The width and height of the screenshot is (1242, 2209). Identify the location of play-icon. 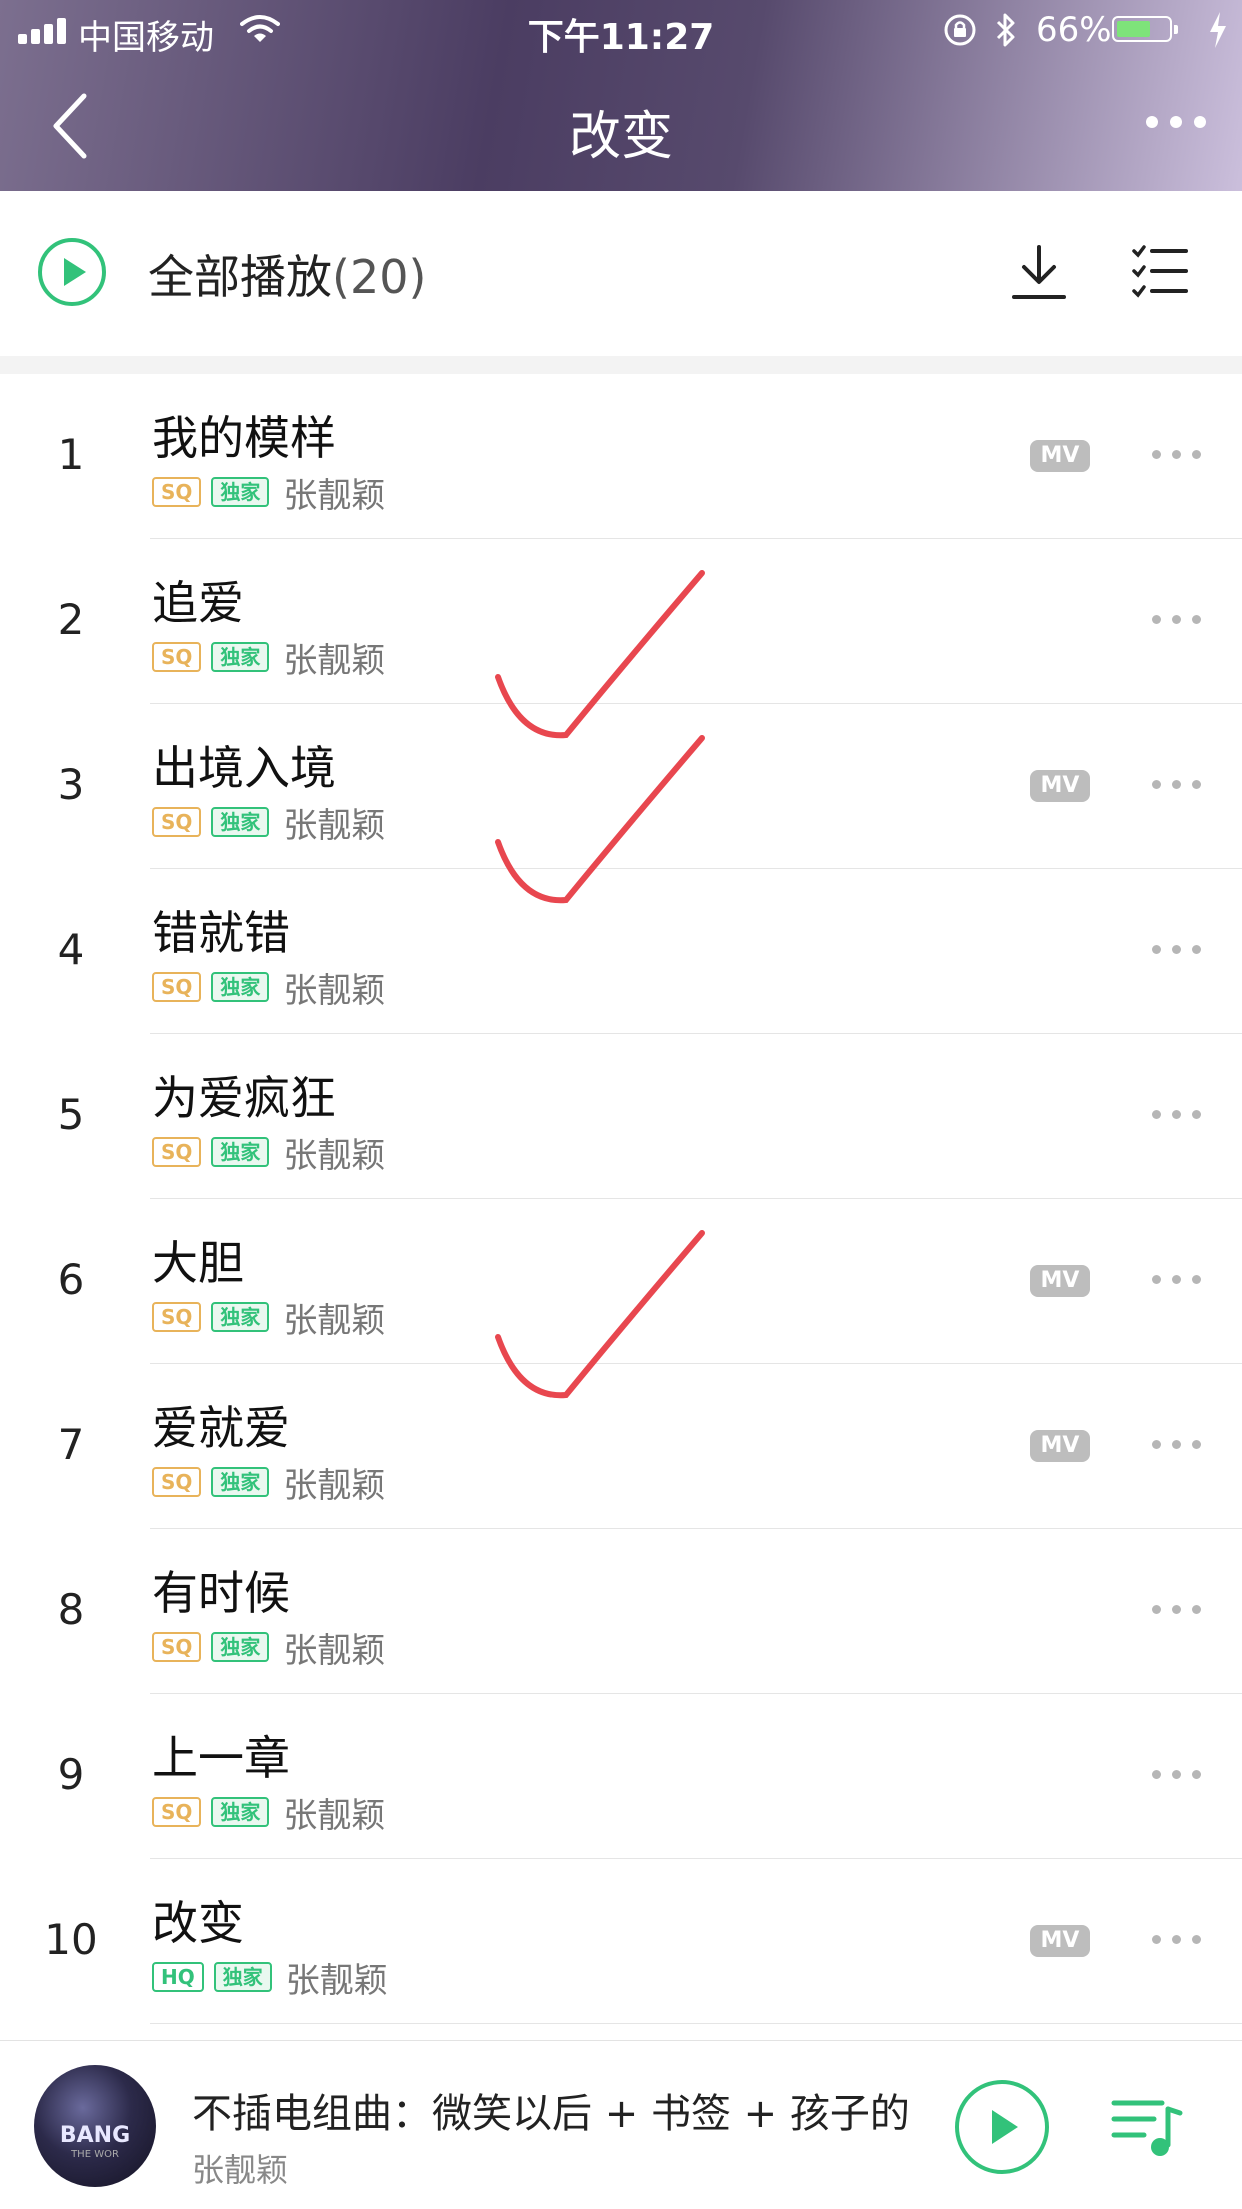
(1002, 2127).